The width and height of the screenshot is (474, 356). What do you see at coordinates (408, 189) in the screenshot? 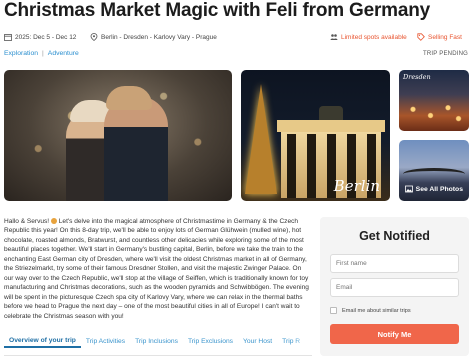
I see `gallery-icon` at bounding box center [408, 189].